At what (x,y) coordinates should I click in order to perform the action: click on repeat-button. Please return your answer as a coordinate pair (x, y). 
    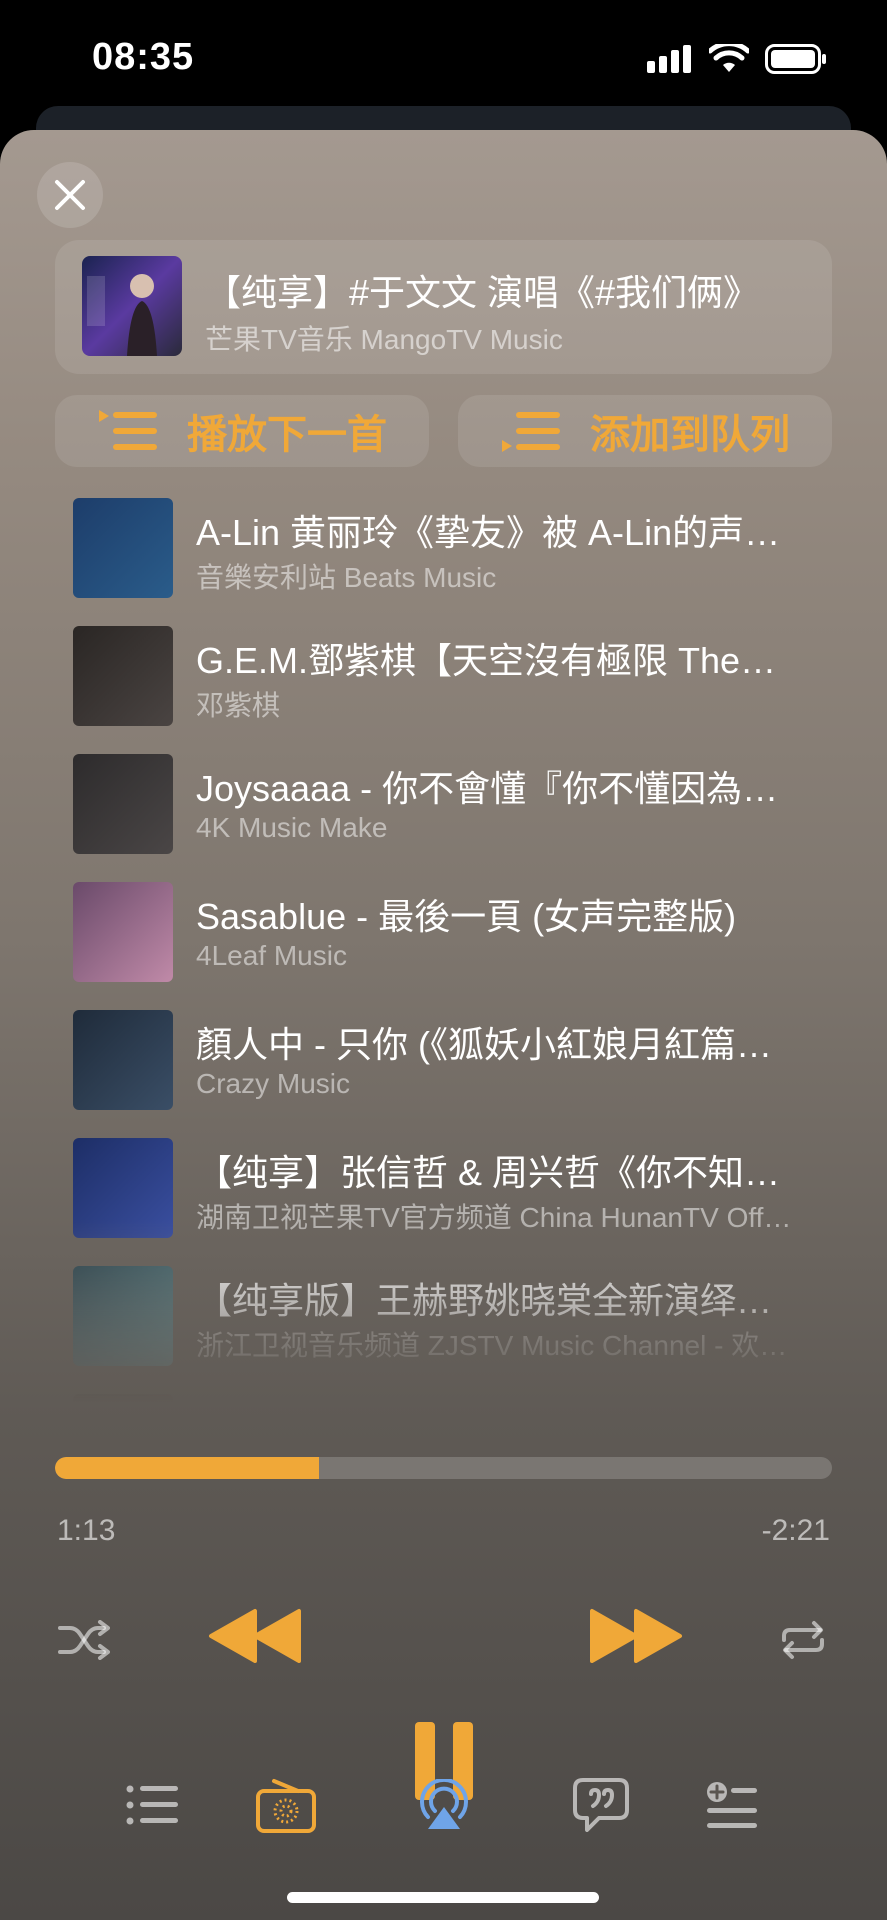
    Looking at the image, I should click on (803, 1640).